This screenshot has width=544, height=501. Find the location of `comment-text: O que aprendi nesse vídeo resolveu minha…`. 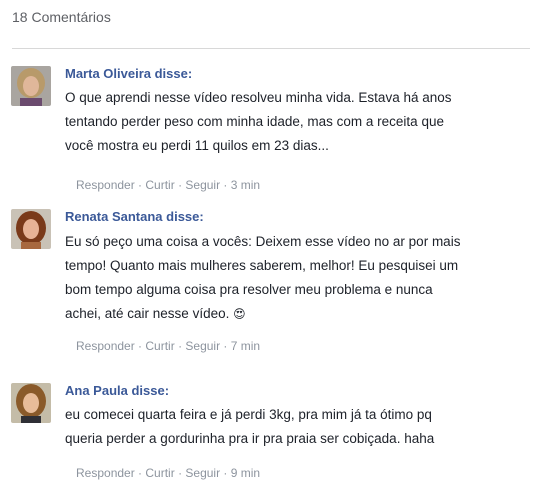

comment-text: O que aprendi nesse vídeo resolveu minha… is located at coordinates (280, 122).